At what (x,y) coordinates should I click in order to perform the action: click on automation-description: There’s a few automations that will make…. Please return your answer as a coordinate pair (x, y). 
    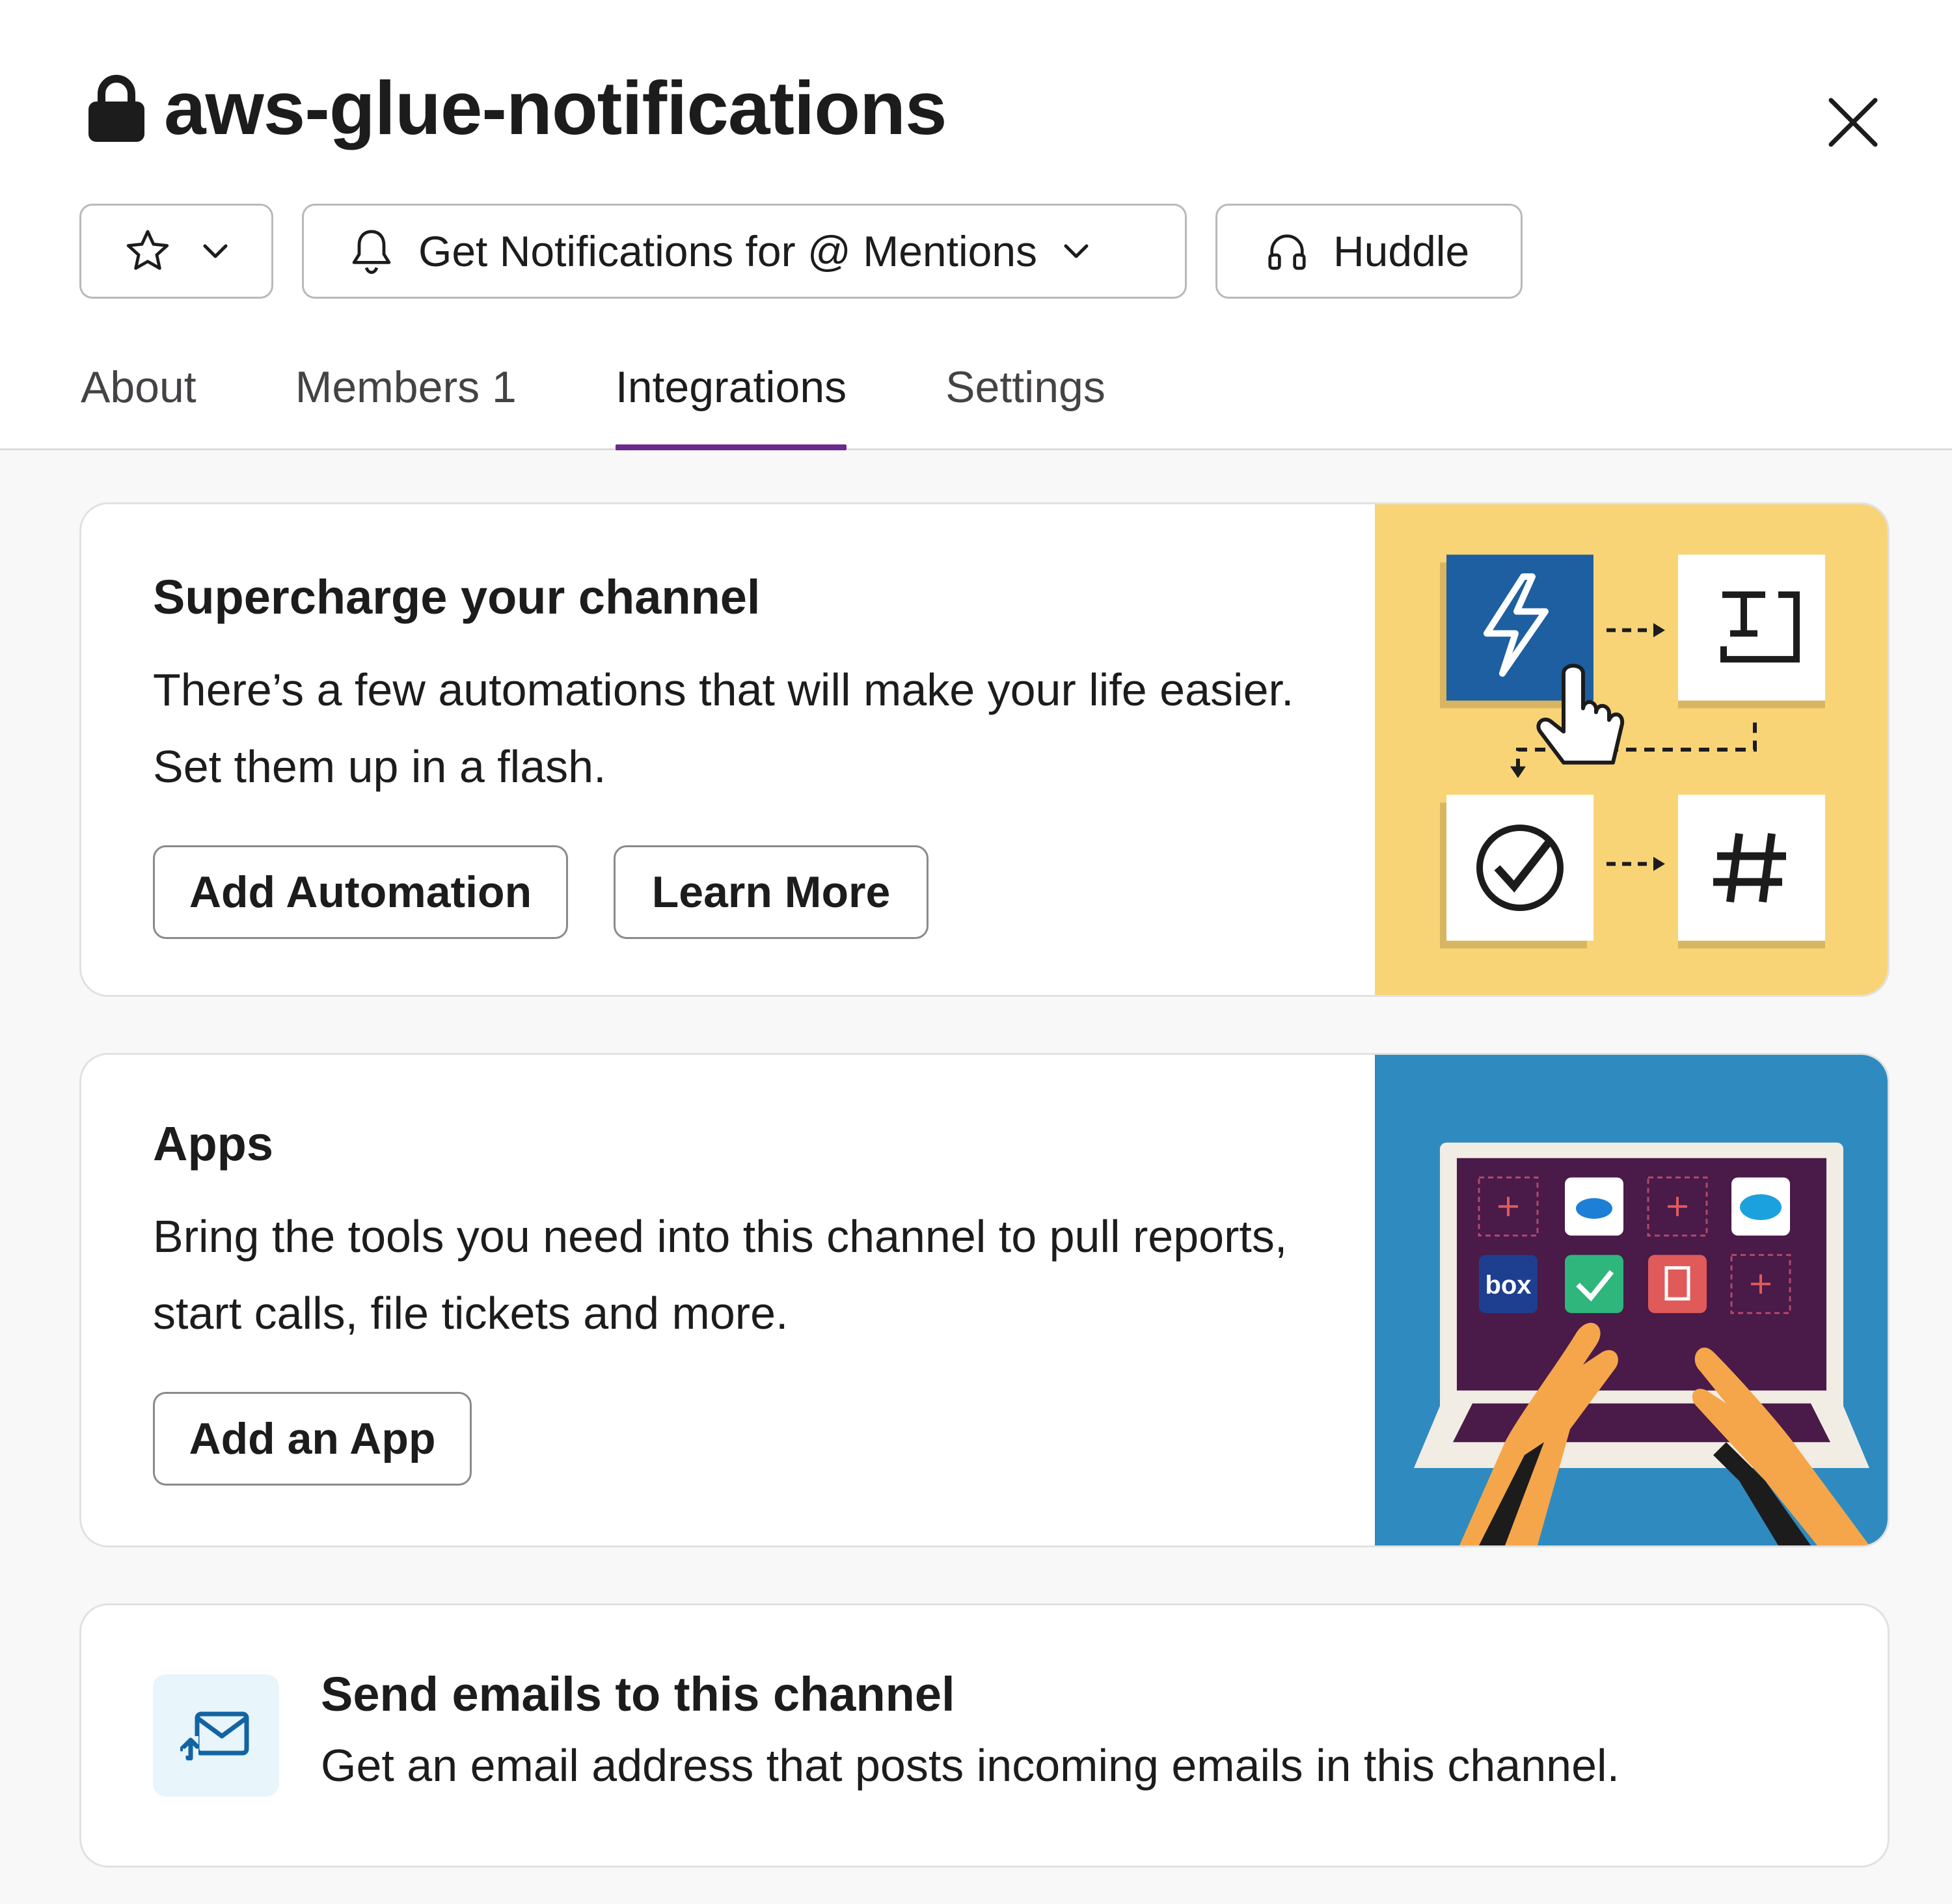
    Looking at the image, I should click on (723, 728).